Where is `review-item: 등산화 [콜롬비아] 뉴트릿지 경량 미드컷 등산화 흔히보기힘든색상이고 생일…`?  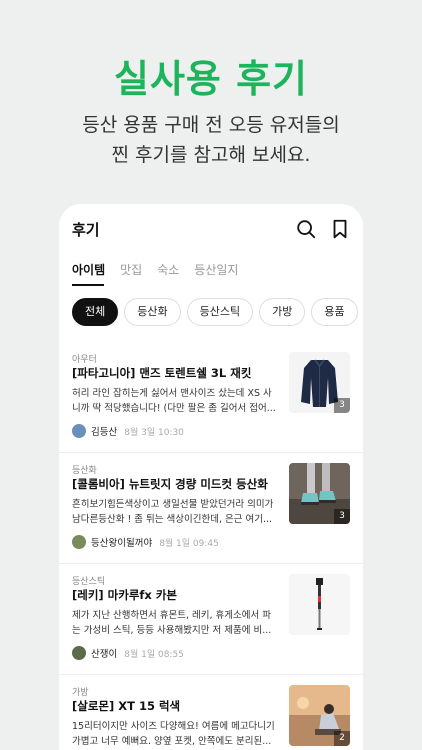 review-item: 등산화 [콜롬비아] 뉴트릿지 경량 미드컷 등산화 흔히보기힘든색상이고 생일… is located at coordinates (211, 508).